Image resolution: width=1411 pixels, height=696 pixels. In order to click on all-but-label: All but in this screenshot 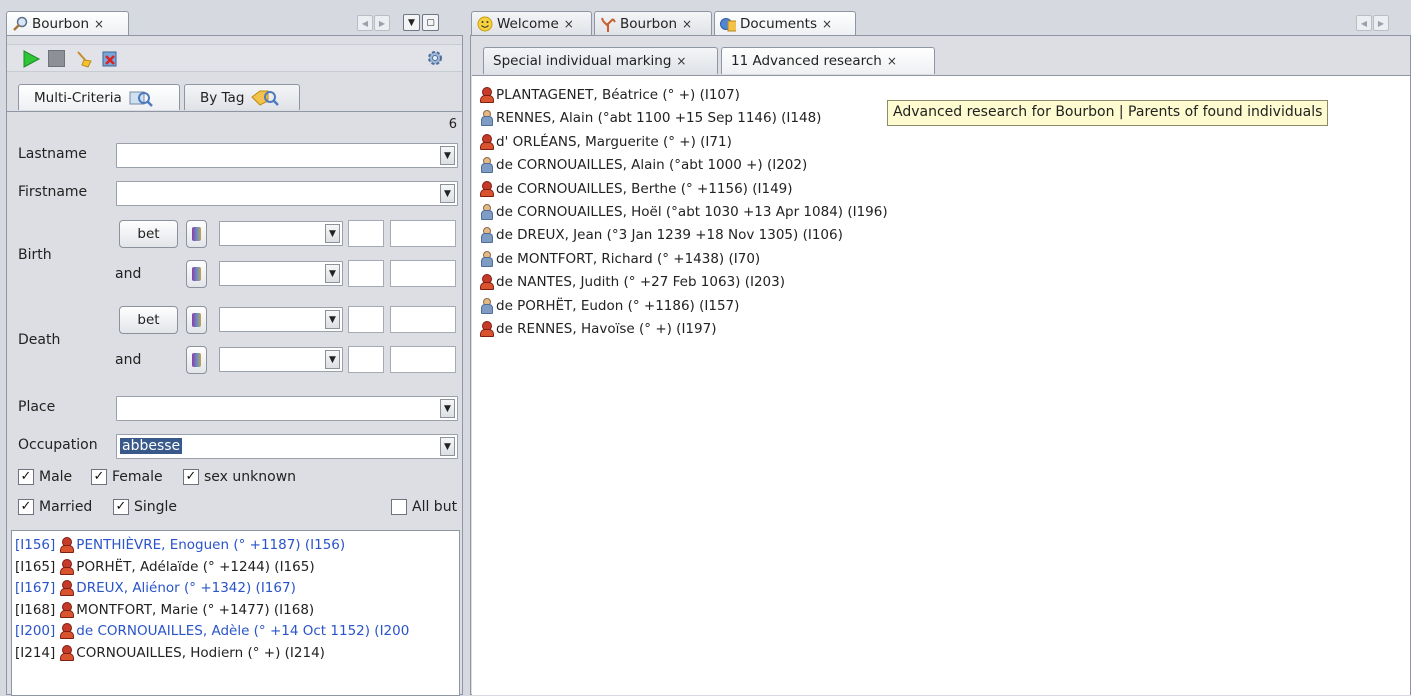, I will do `click(435, 507)`.